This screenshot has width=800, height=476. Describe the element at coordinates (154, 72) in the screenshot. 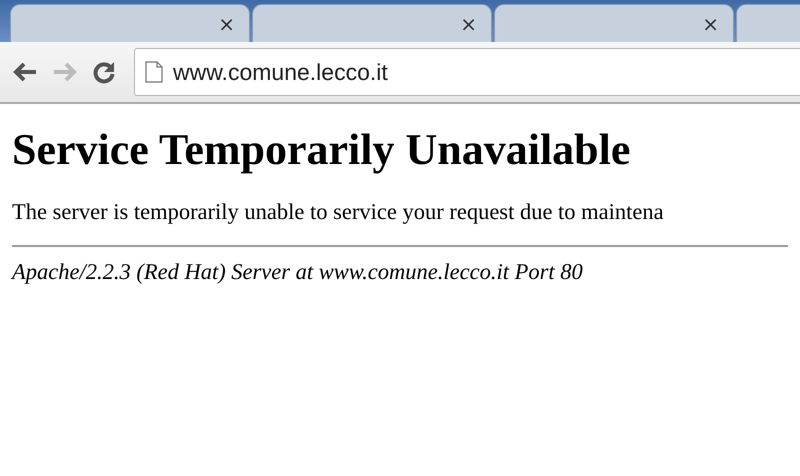

I see `page-icon` at that location.